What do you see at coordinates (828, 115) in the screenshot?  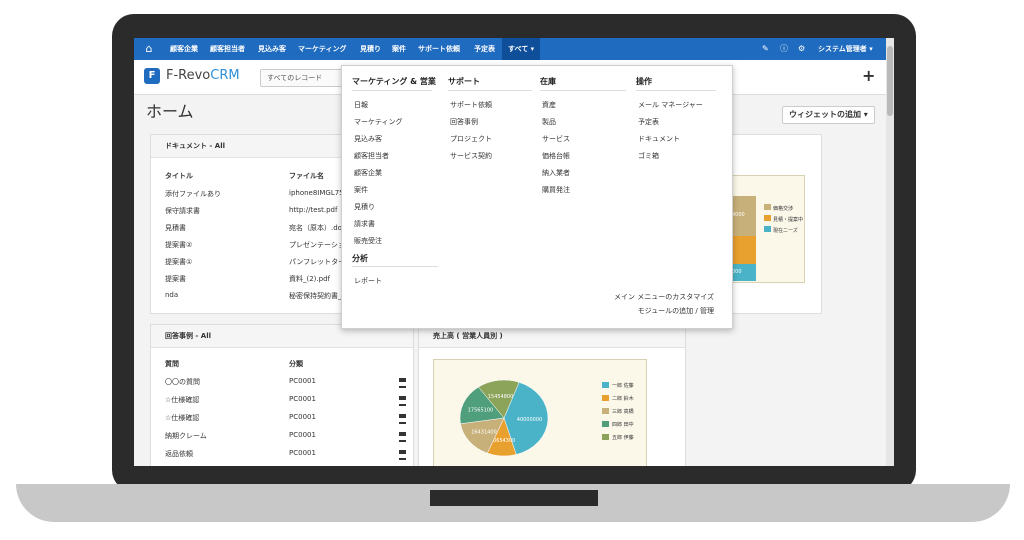 I see `add-widget-button: ウィジェットの追加 ▾` at bounding box center [828, 115].